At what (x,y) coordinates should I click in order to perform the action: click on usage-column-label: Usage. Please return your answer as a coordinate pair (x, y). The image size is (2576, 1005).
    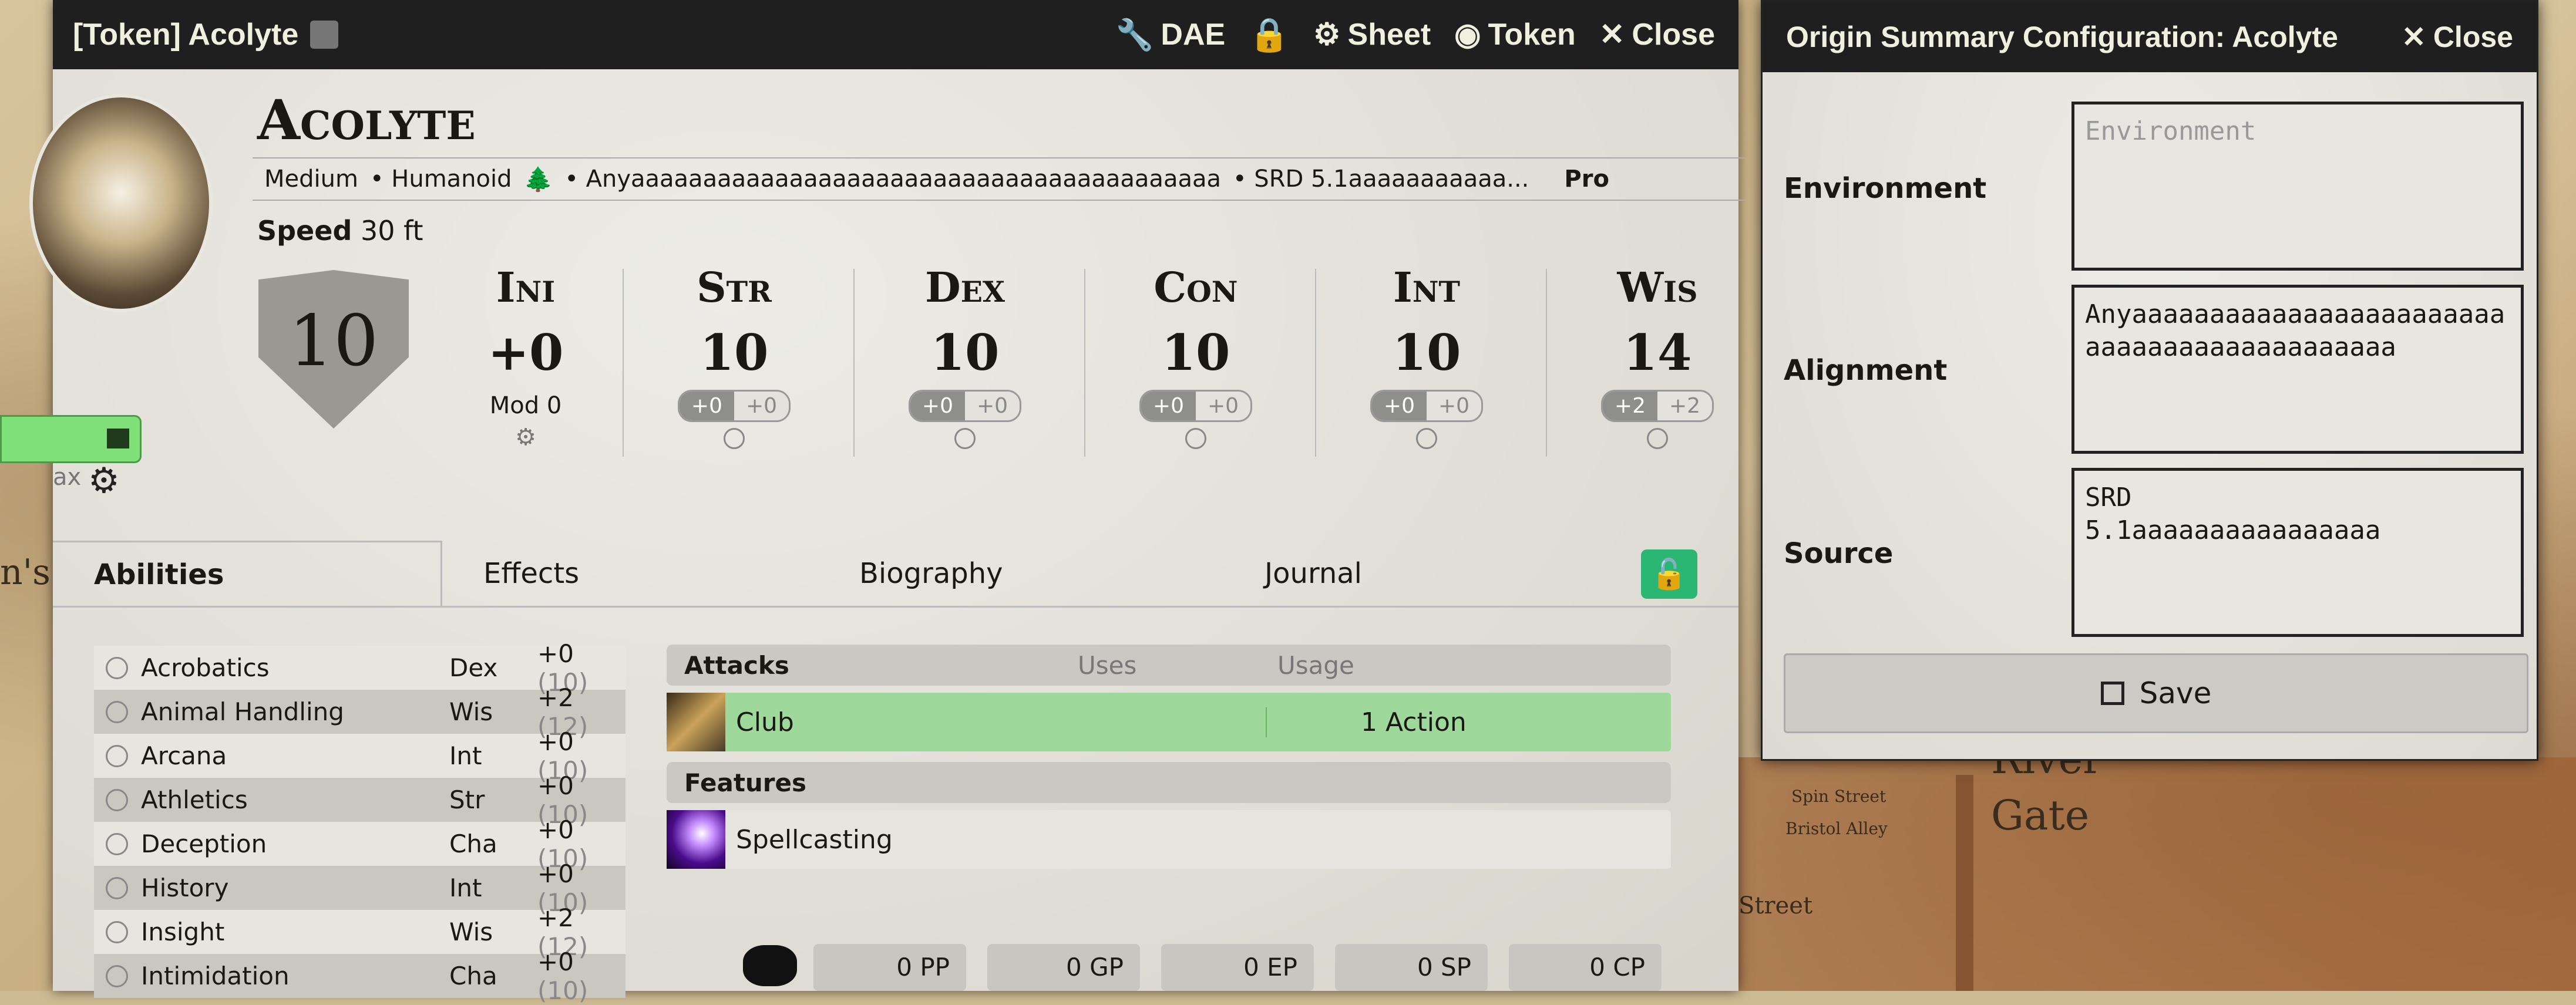
    Looking at the image, I should click on (1315, 665).